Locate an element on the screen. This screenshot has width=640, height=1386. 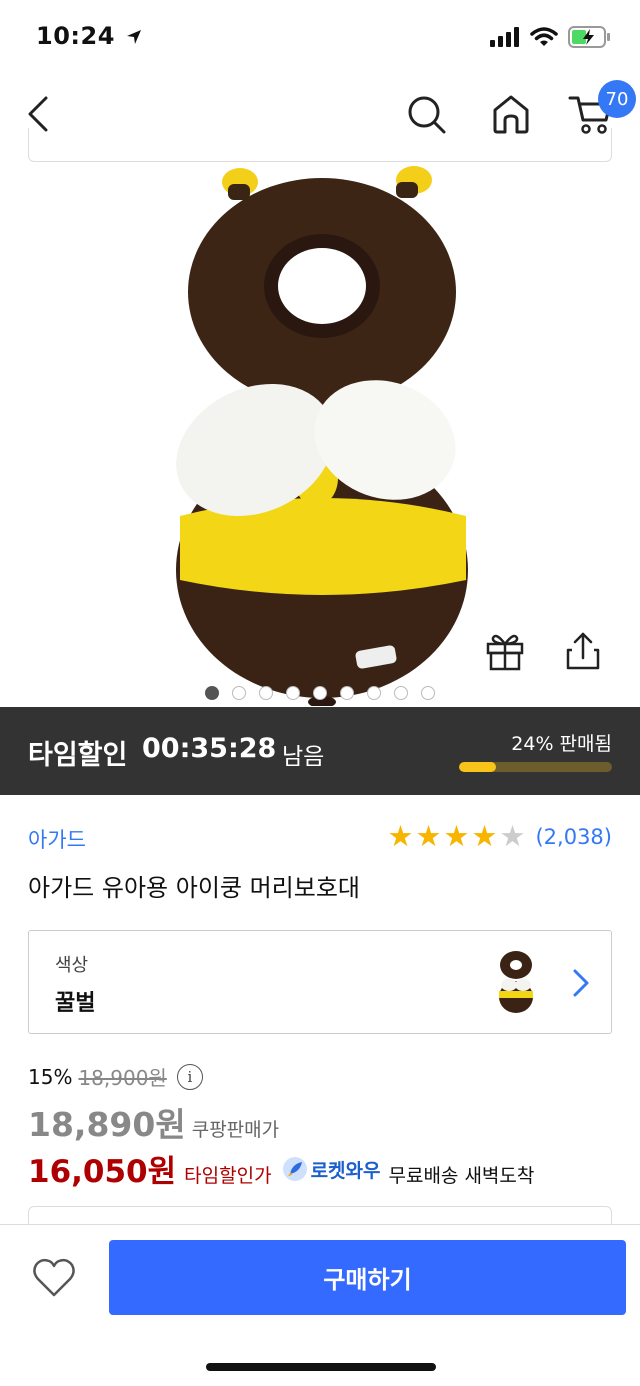
buy-button: 구매하기 is located at coordinates (367, 1277).